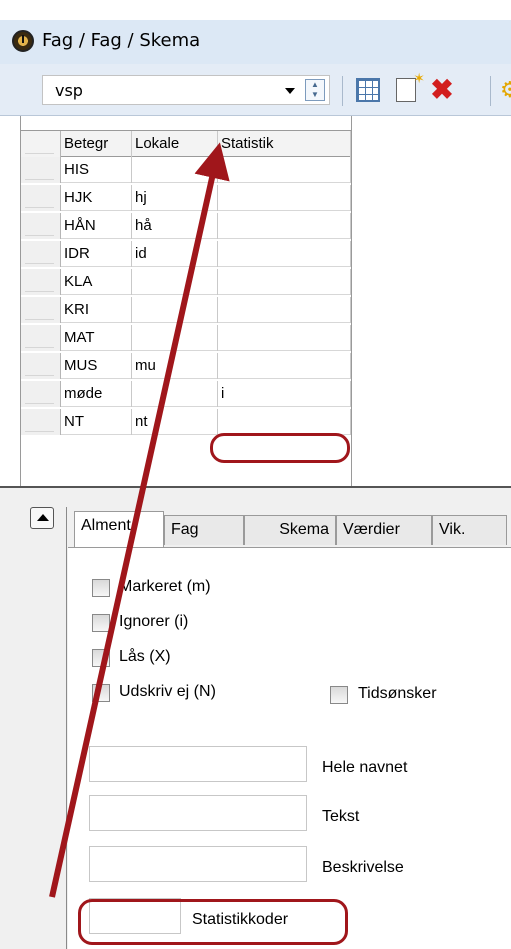 This screenshot has height=949, width=511. I want to click on table-row: IDR id, so click(186, 254).